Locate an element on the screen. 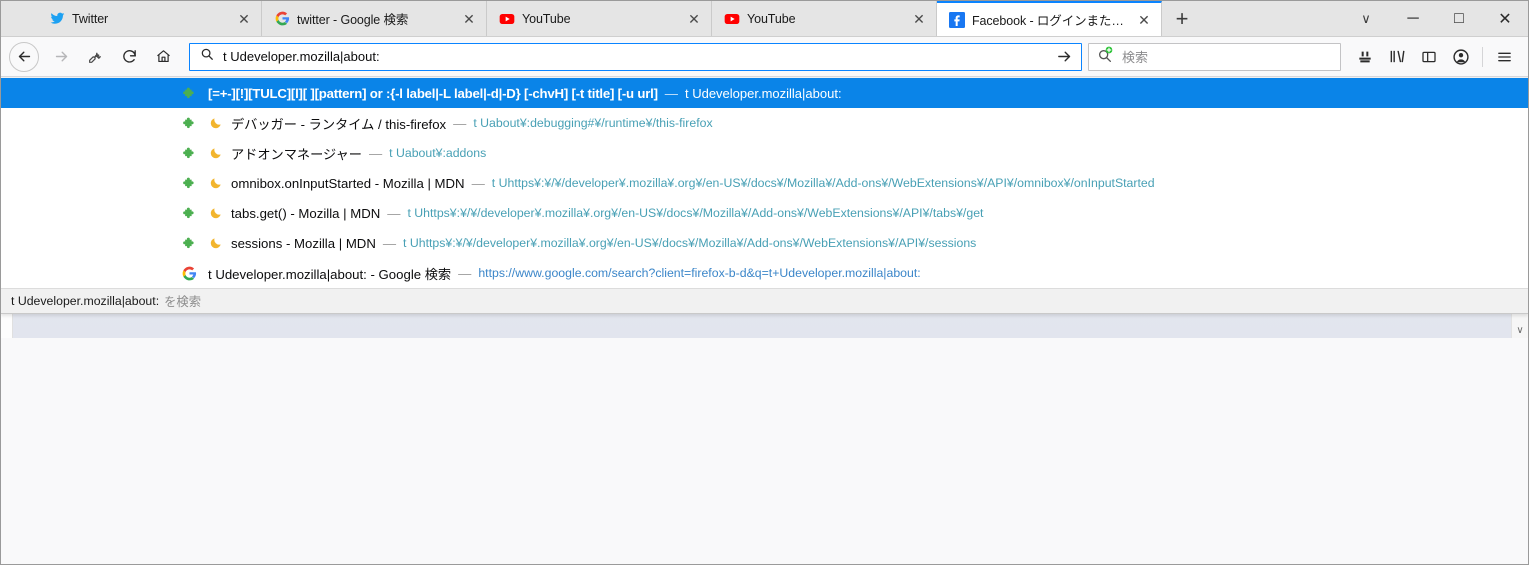 The width and height of the screenshot is (1529, 565). search-input-placeholder: 検索 is located at coordinates (1135, 56).